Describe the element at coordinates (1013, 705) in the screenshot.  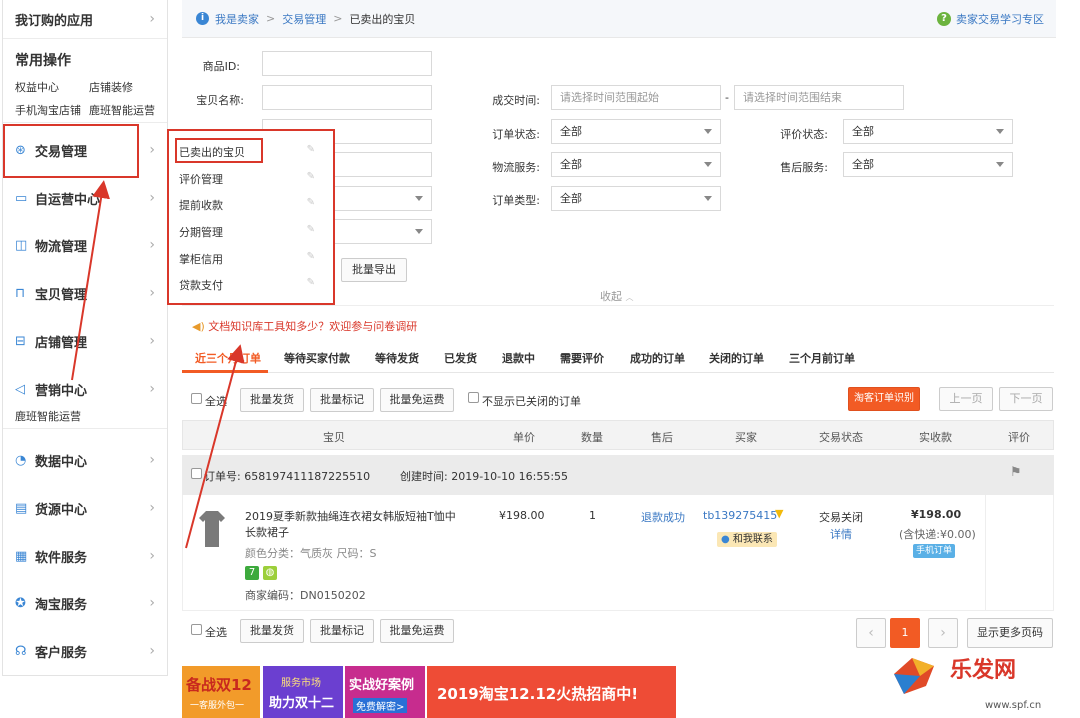
I see `watermark-url: www.spf.cn` at that location.